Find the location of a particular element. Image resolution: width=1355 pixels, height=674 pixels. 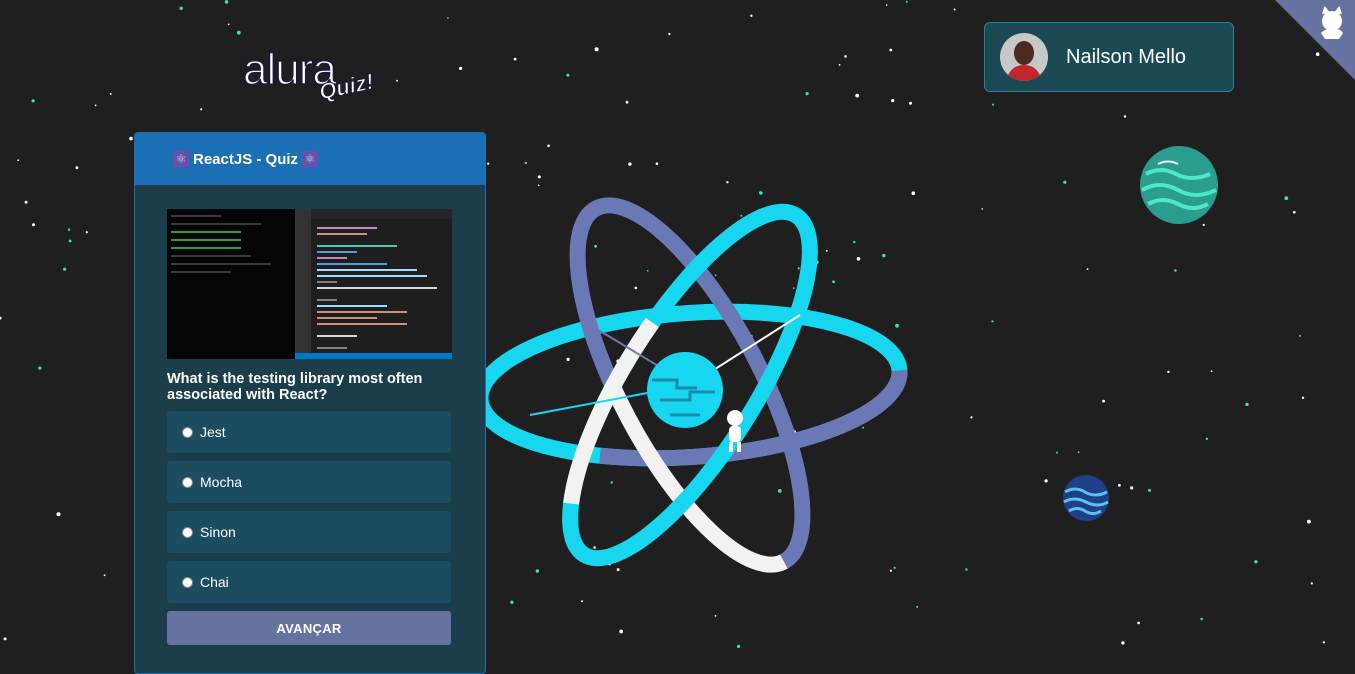

answer-option: Sinon is located at coordinates (309, 532).